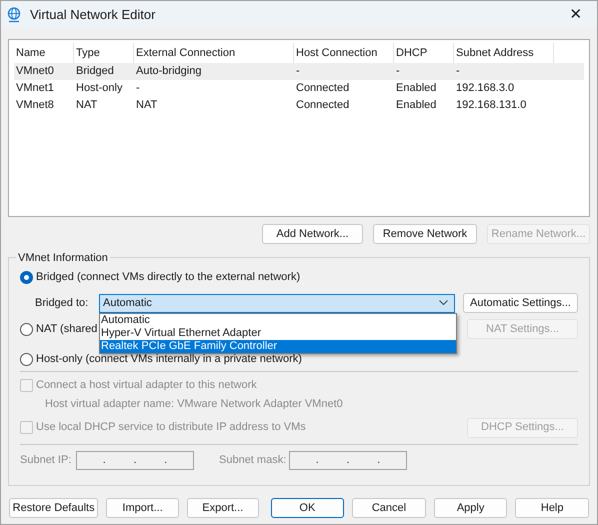  I want to click on adapter-name-text: Host virtual adapter name: VMware Network Adapter VMnet0, so click(194, 404).